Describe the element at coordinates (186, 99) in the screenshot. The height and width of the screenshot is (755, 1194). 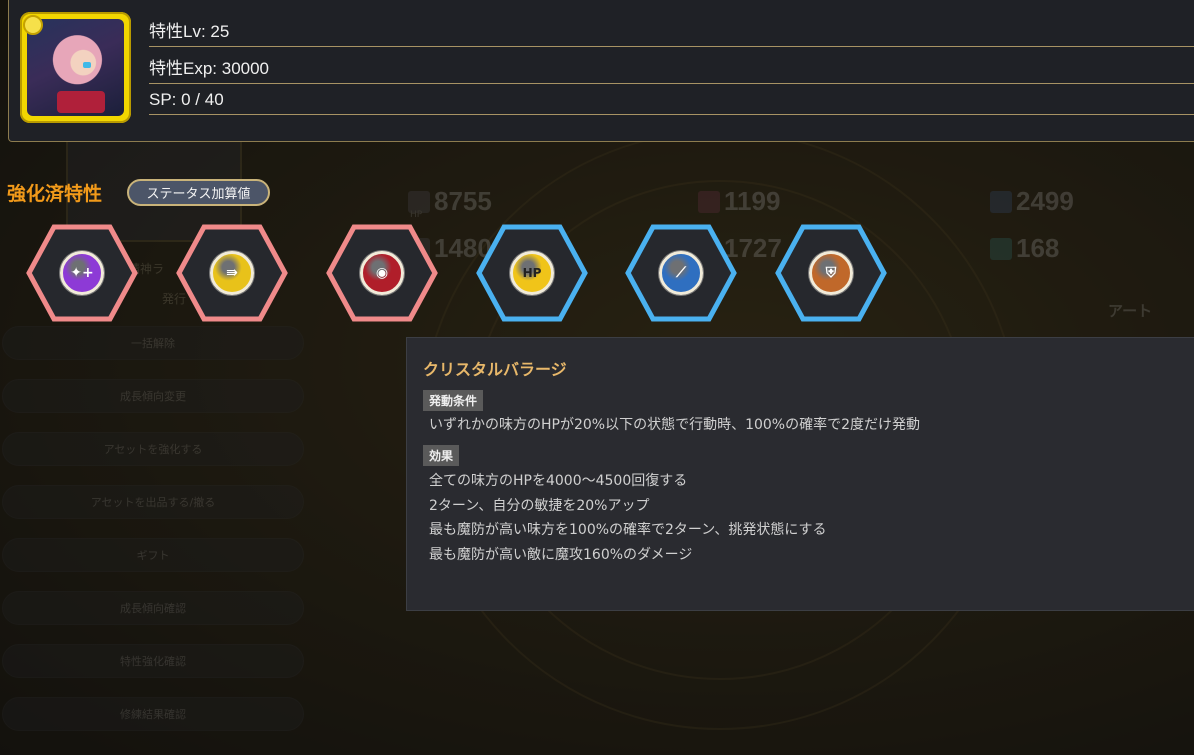
I see `skill-points: SP: 0 / 40` at that location.